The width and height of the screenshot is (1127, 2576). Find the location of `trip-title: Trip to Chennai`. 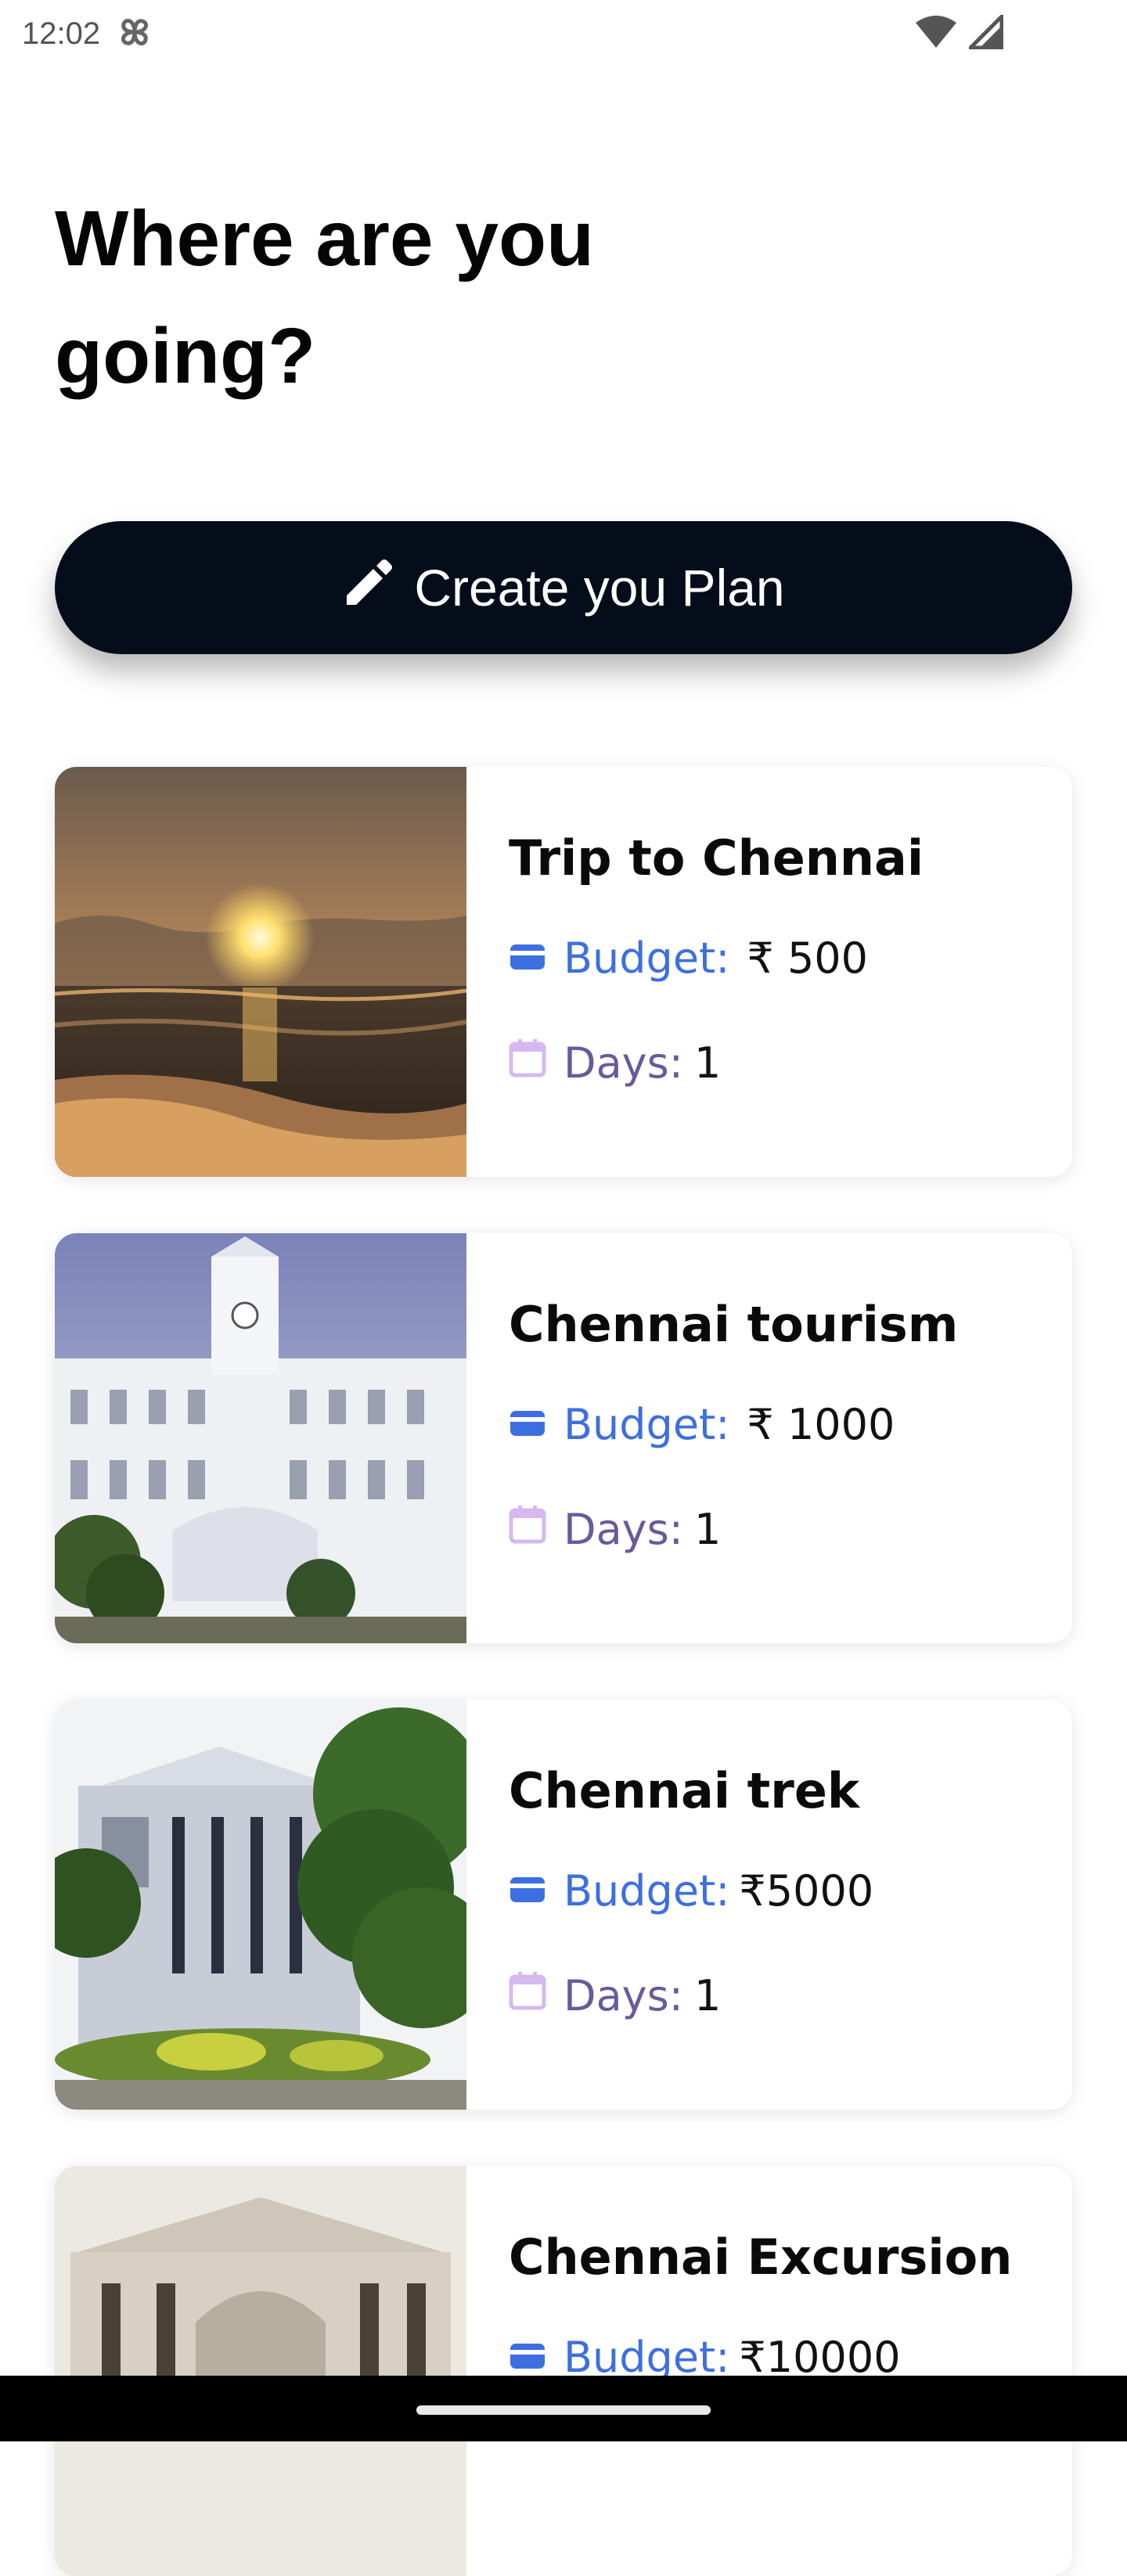

trip-title: Trip to Chennai is located at coordinates (716, 858).